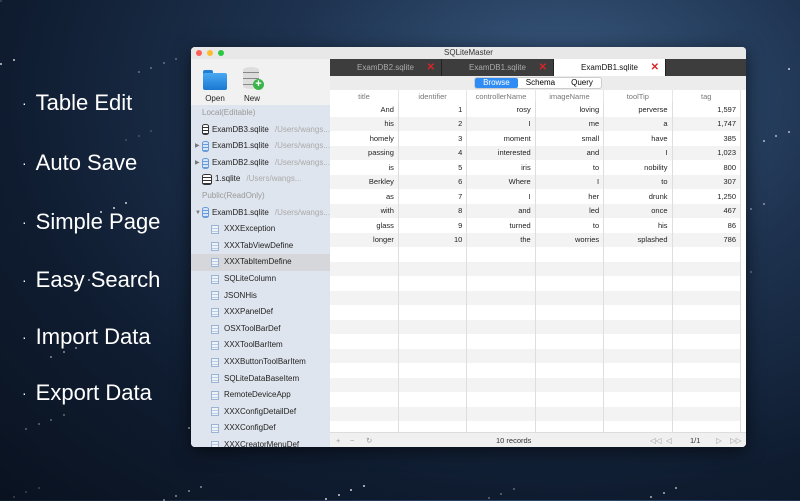 This screenshot has height=501, width=800. What do you see at coordinates (260, 395) in the screenshot?
I see `table-item: RemoteDeviceApp` at bounding box center [260, 395].